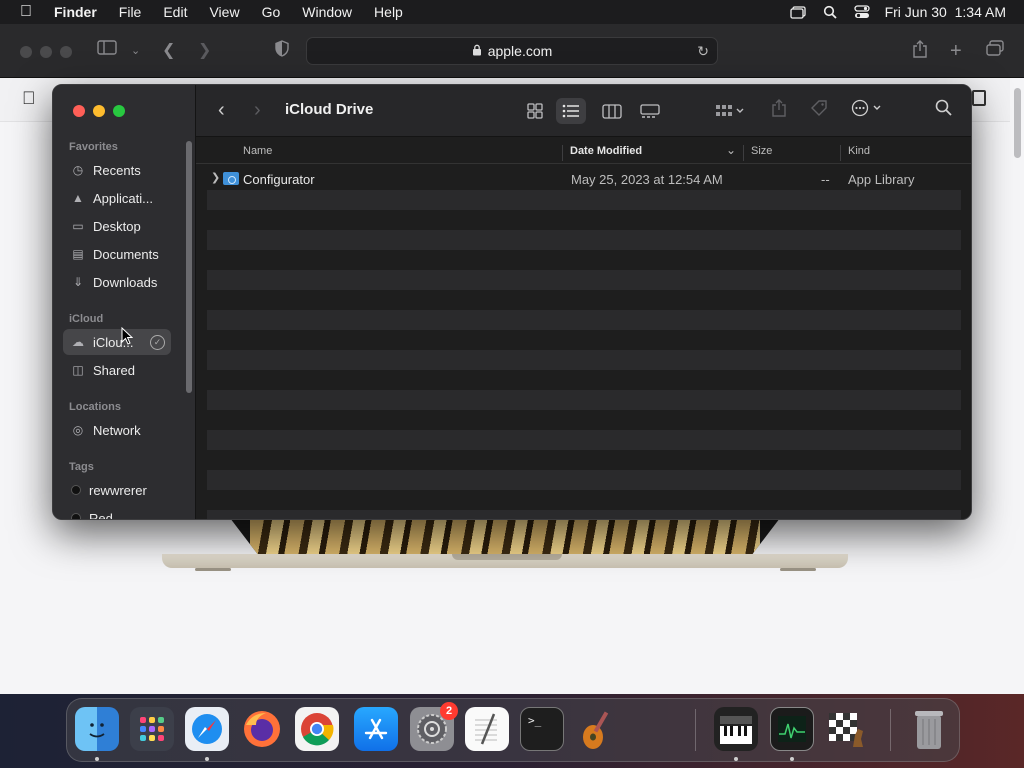  What do you see at coordinates (117, 342) in the screenshot?
I see `sidebar-item-icloud-drive: ☁ iClou... ✓` at bounding box center [117, 342].